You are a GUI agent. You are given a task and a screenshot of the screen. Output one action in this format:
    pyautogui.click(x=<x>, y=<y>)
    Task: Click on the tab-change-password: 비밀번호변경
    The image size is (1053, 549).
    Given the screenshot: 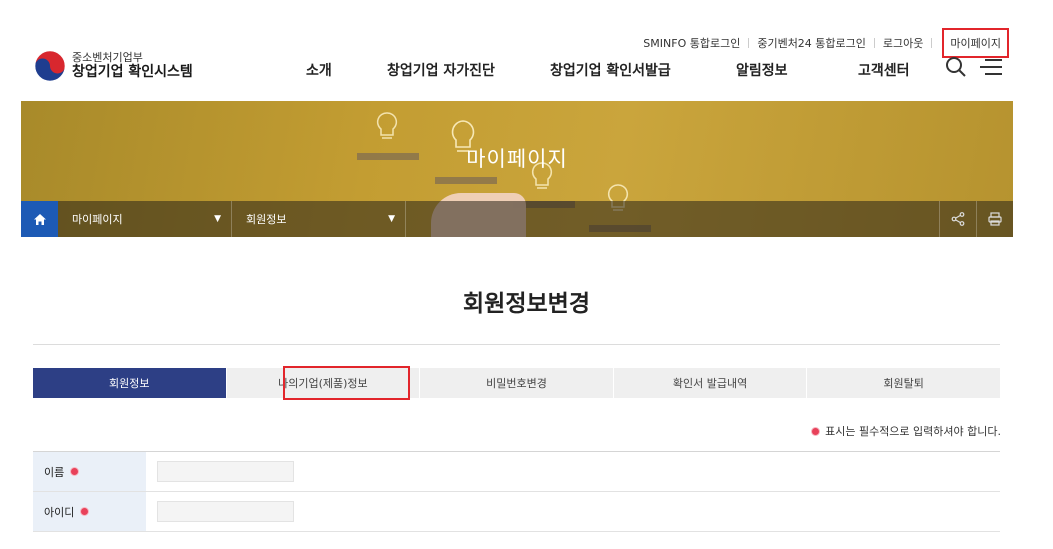 What is the action you would take?
    pyautogui.click(x=517, y=383)
    